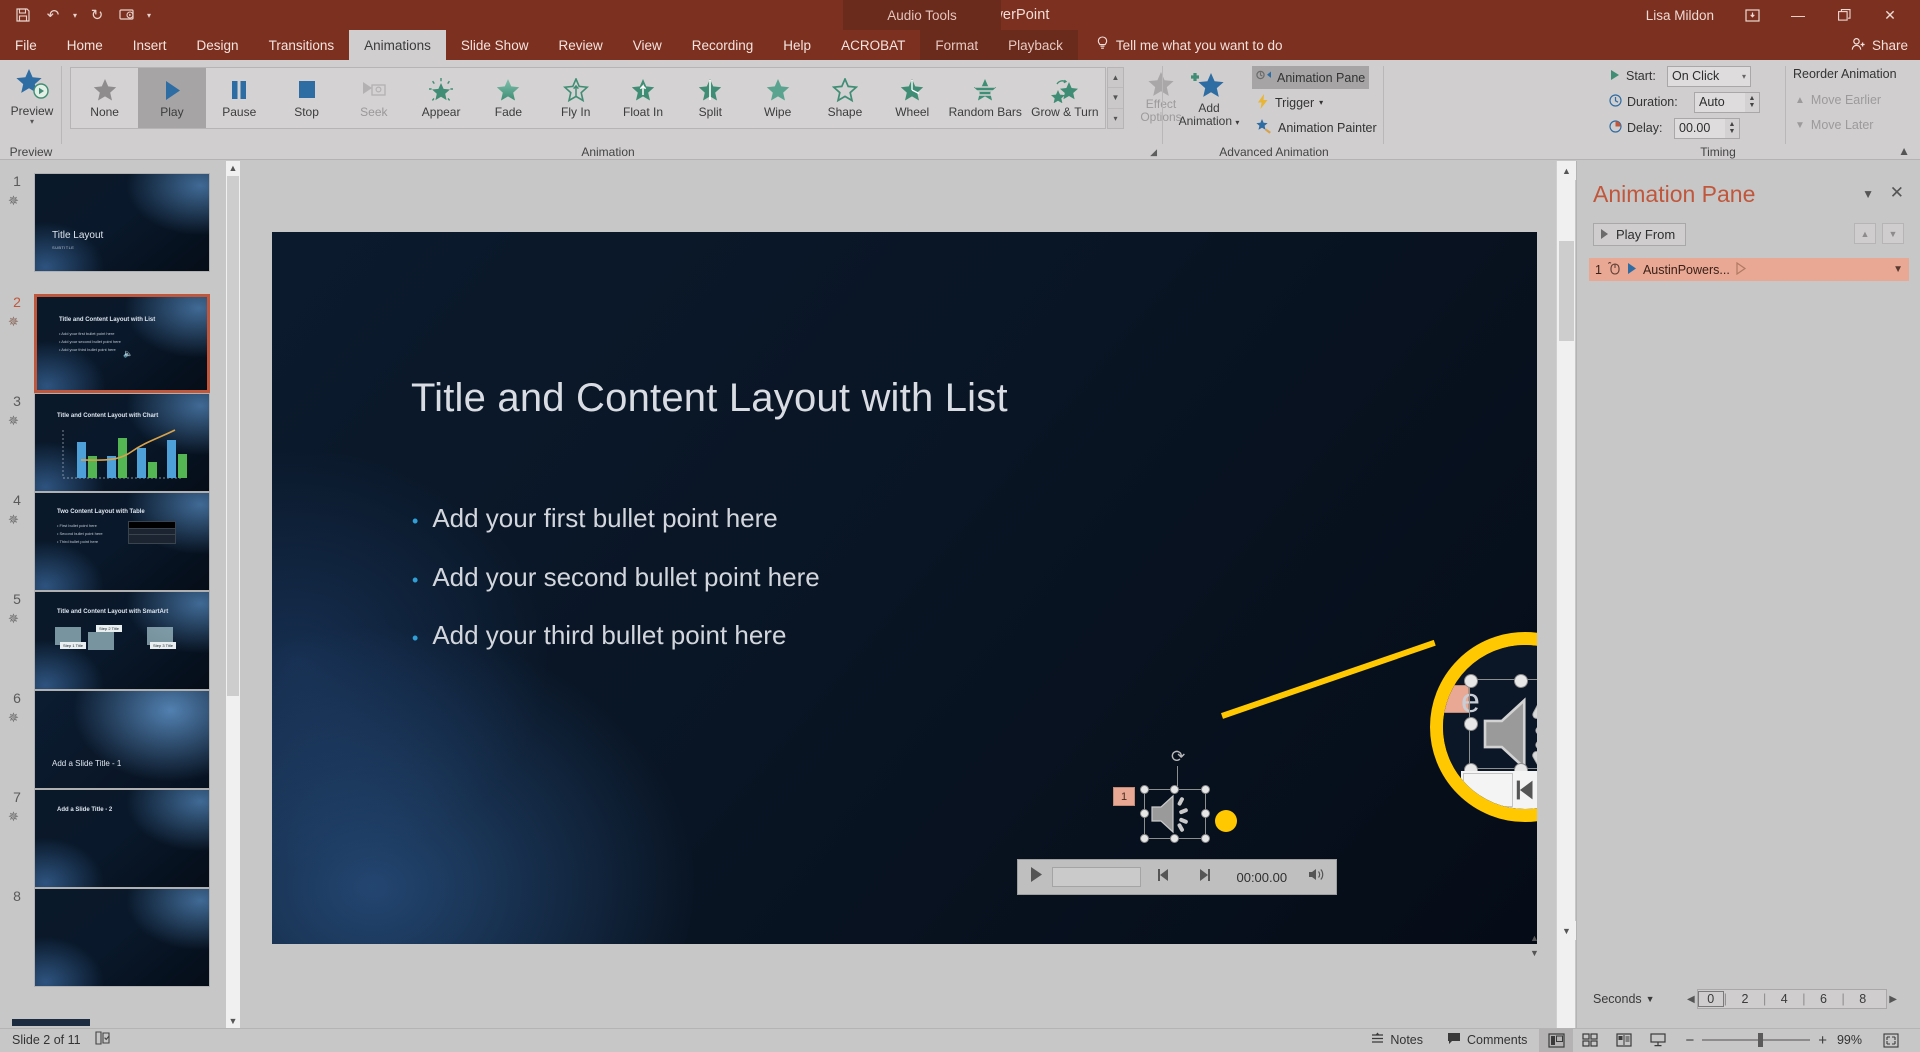 Image resolution: width=1920 pixels, height=1052 pixels. I want to click on animation-painter-button: Animation Painter, so click(1316, 127).